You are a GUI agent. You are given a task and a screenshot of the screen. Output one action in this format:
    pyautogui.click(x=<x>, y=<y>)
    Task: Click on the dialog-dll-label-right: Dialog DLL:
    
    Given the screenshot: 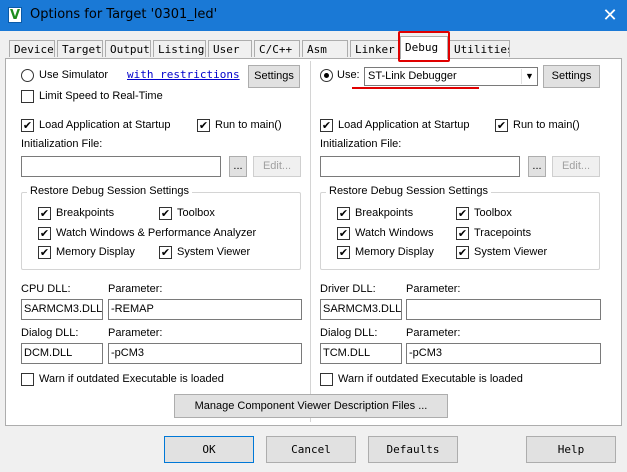 What is the action you would take?
    pyautogui.click(x=349, y=333)
    